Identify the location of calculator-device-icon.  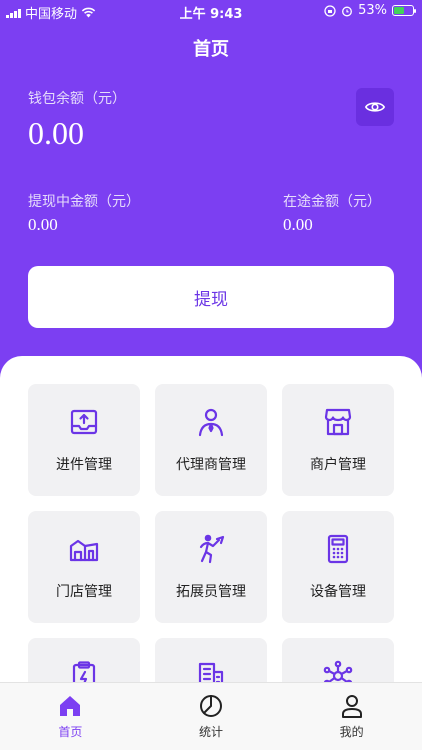
(338, 549).